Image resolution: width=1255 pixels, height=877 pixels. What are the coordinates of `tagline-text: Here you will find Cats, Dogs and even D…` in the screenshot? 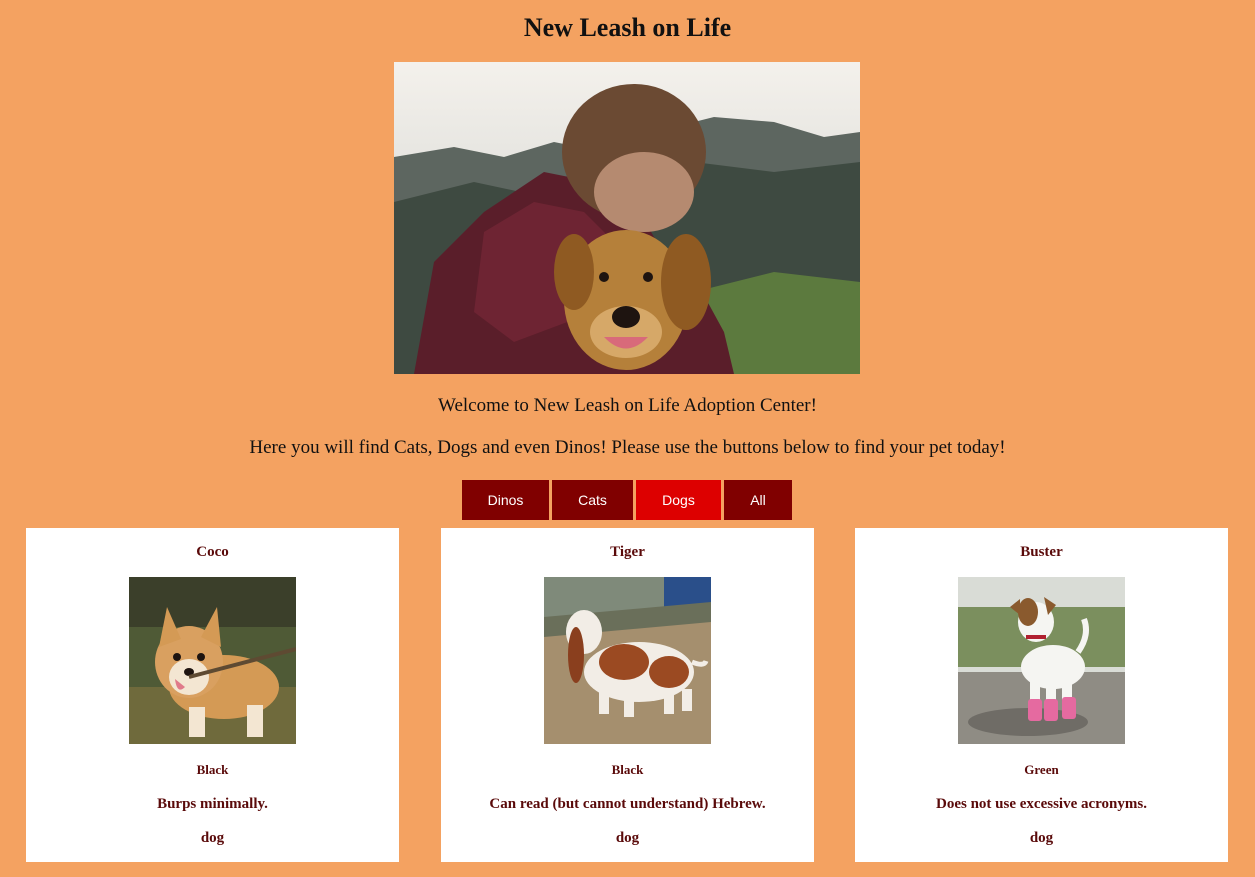 It's located at (627, 447).